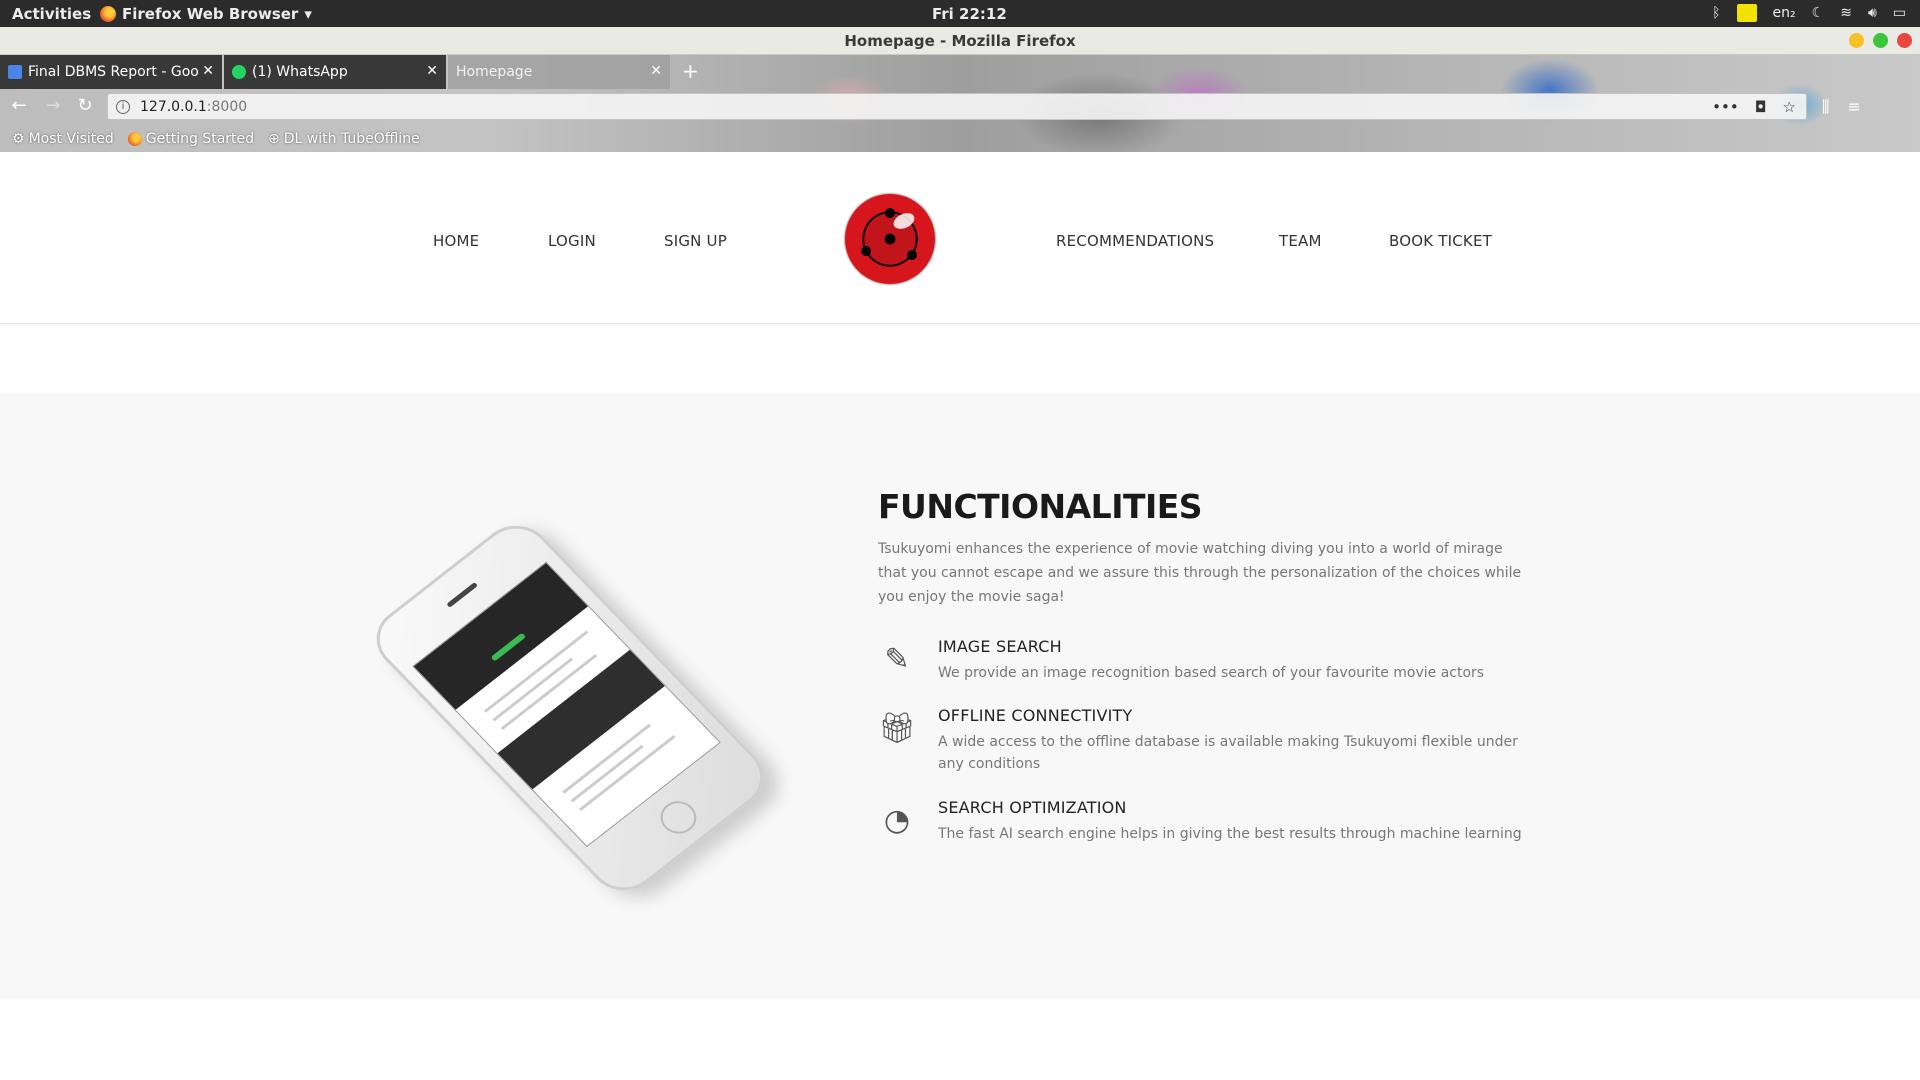 The image size is (1920, 1080). What do you see at coordinates (890, 239) in the screenshot?
I see `sharingan-logo` at bounding box center [890, 239].